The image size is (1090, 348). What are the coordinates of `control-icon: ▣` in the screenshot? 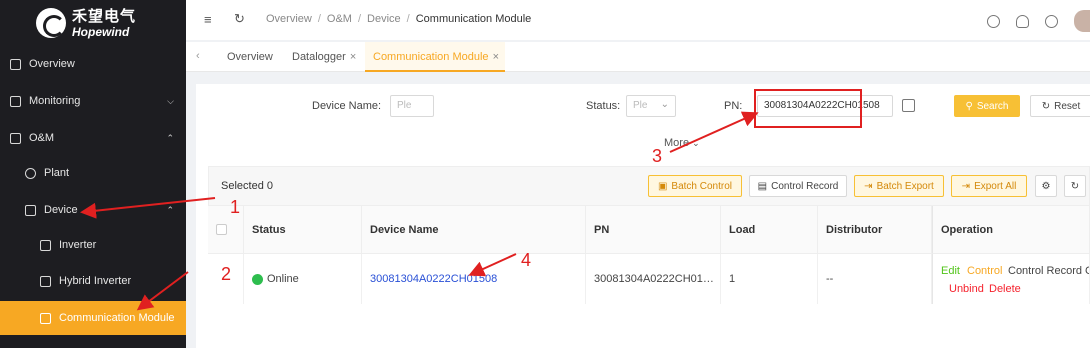 It's located at (662, 186).